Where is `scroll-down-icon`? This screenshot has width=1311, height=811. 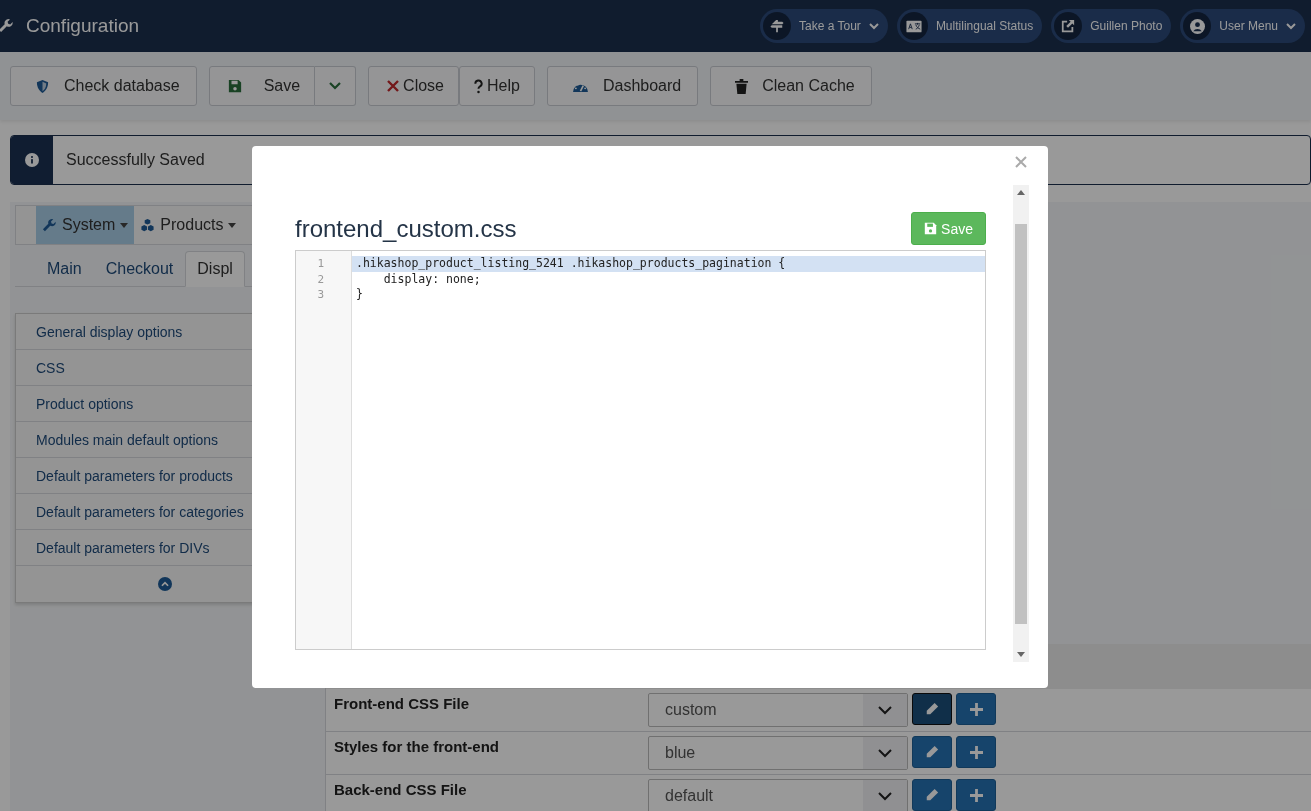 scroll-down-icon is located at coordinates (1021, 654).